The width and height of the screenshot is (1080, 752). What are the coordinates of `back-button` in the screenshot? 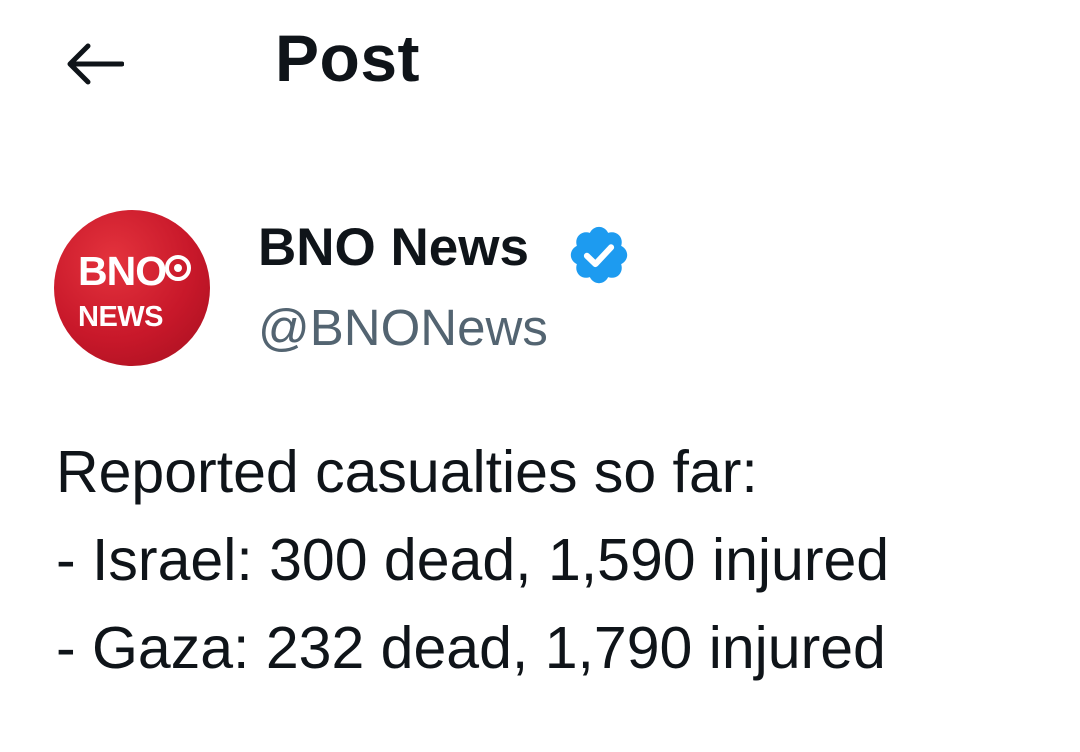 It's located at (94, 63).